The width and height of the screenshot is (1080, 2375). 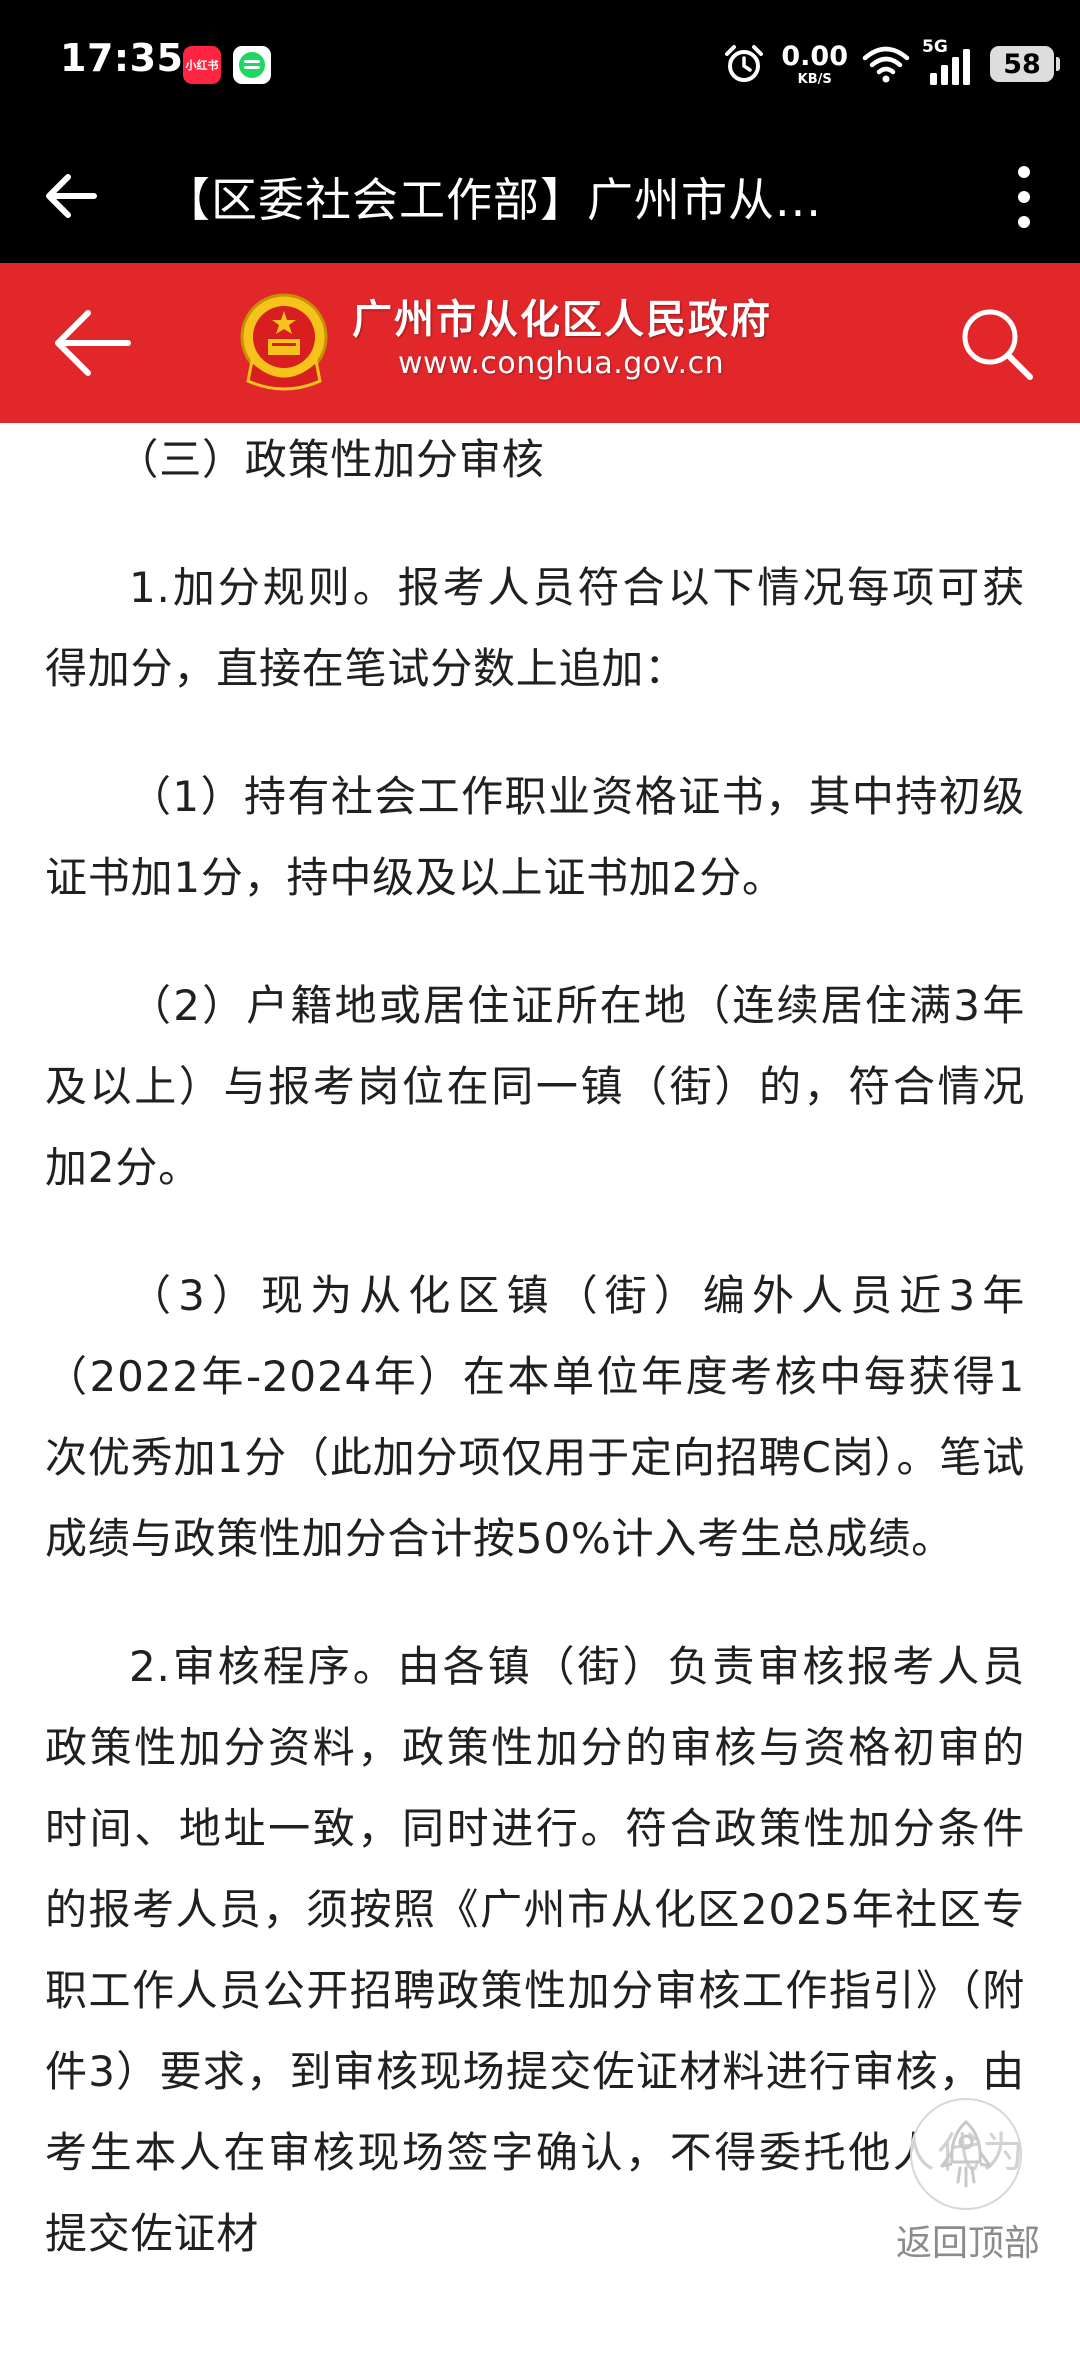 I want to click on network-speed-unit: KB/S, so click(x=814, y=79).